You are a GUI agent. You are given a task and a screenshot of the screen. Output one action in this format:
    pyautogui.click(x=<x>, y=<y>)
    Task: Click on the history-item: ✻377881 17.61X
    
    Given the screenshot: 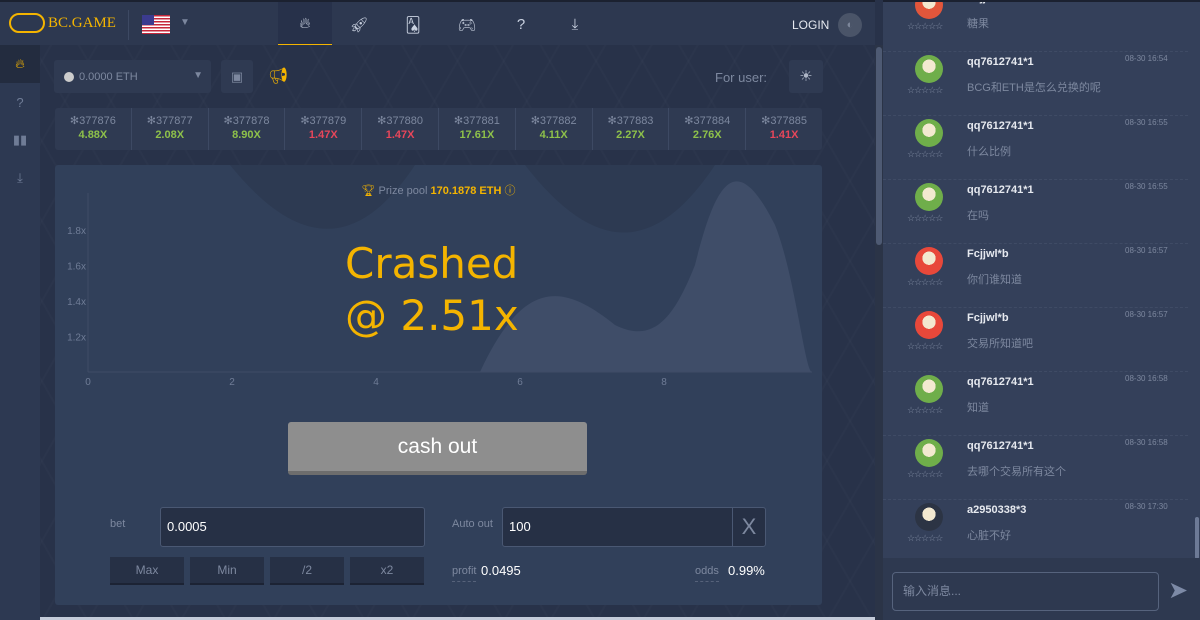 What is the action you would take?
    pyautogui.click(x=477, y=129)
    